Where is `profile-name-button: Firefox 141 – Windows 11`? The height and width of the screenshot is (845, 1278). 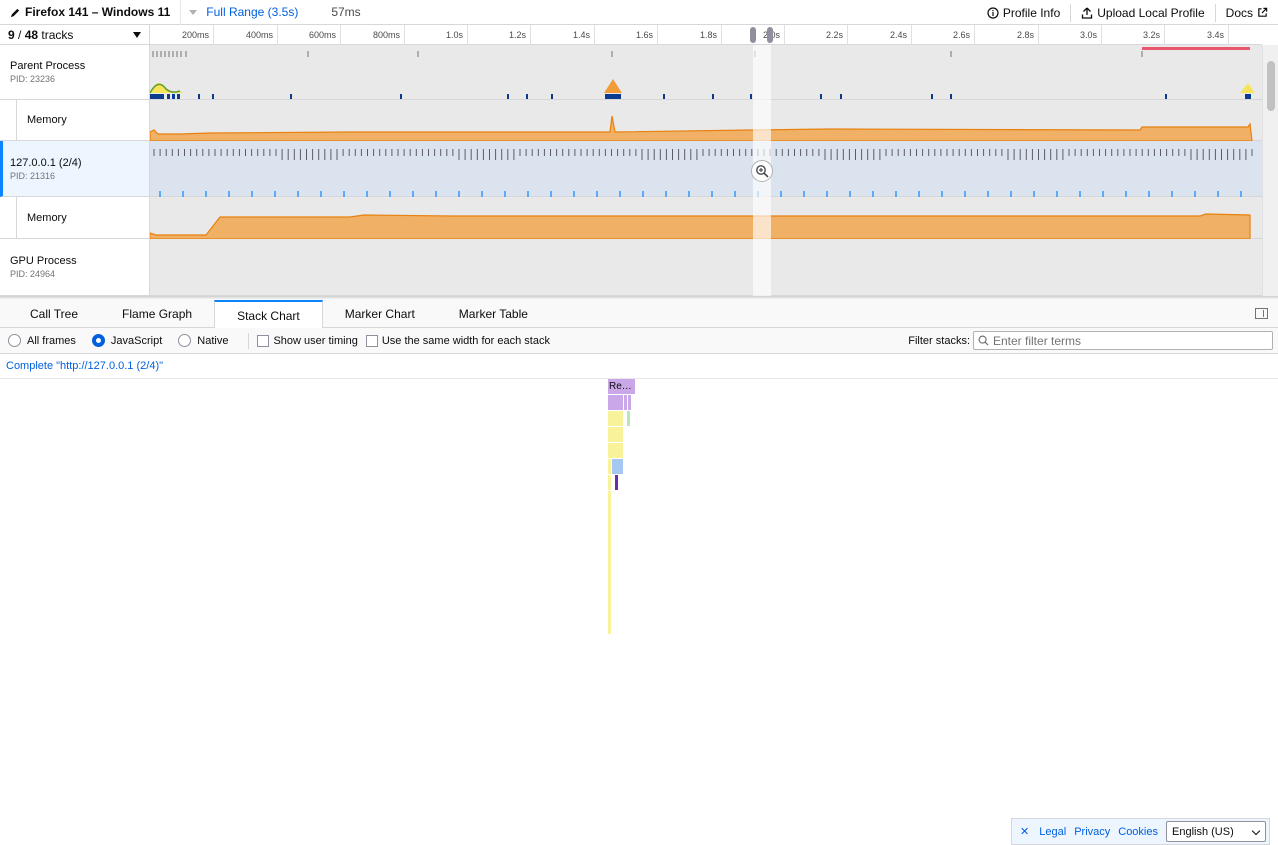
profile-name-button: Firefox 141 – Windows 11 is located at coordinates (91, 12).